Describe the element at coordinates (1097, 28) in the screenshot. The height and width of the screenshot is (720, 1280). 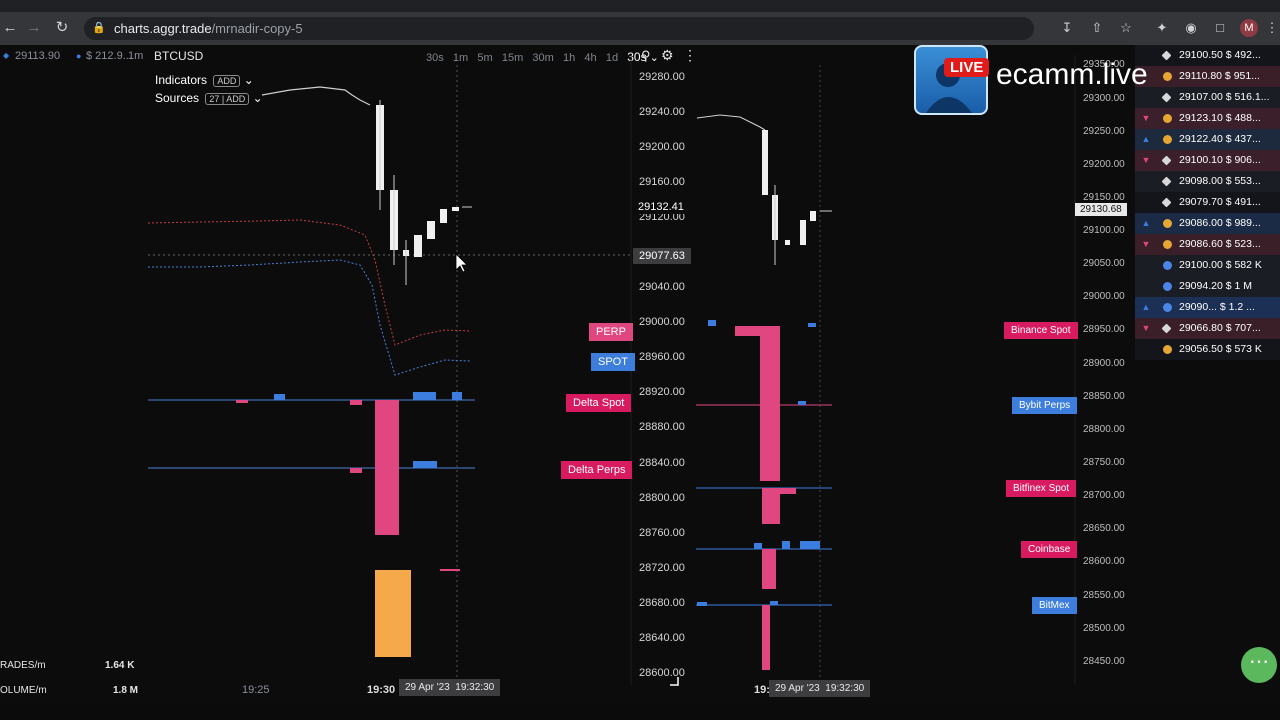
I see `share-icon: ⇧` at that location.